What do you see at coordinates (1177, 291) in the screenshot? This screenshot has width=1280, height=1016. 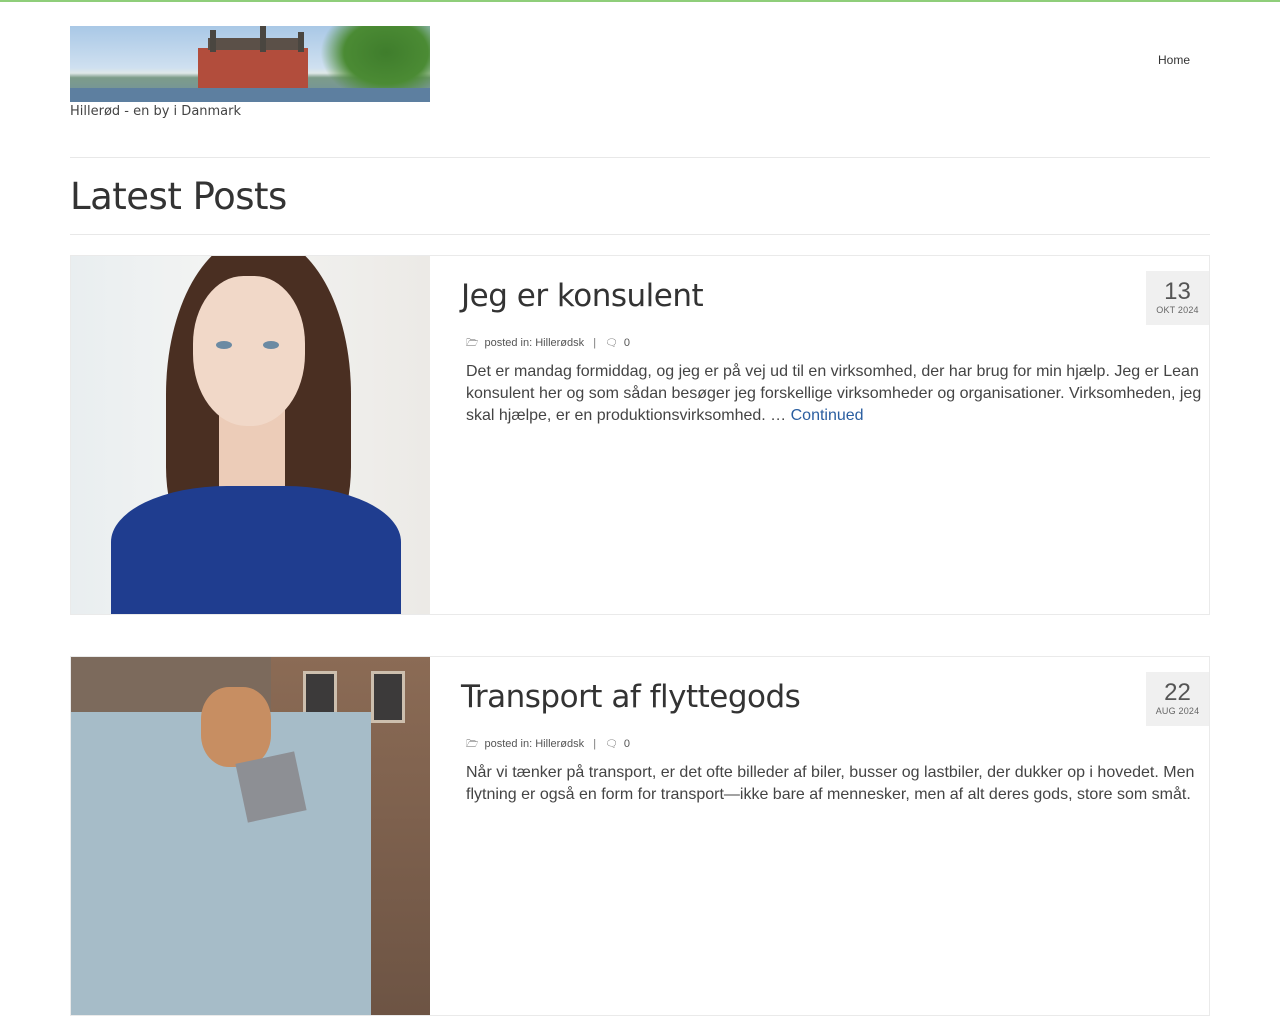 I see `post-date-day: 13` at bounding box center [1177, 291].